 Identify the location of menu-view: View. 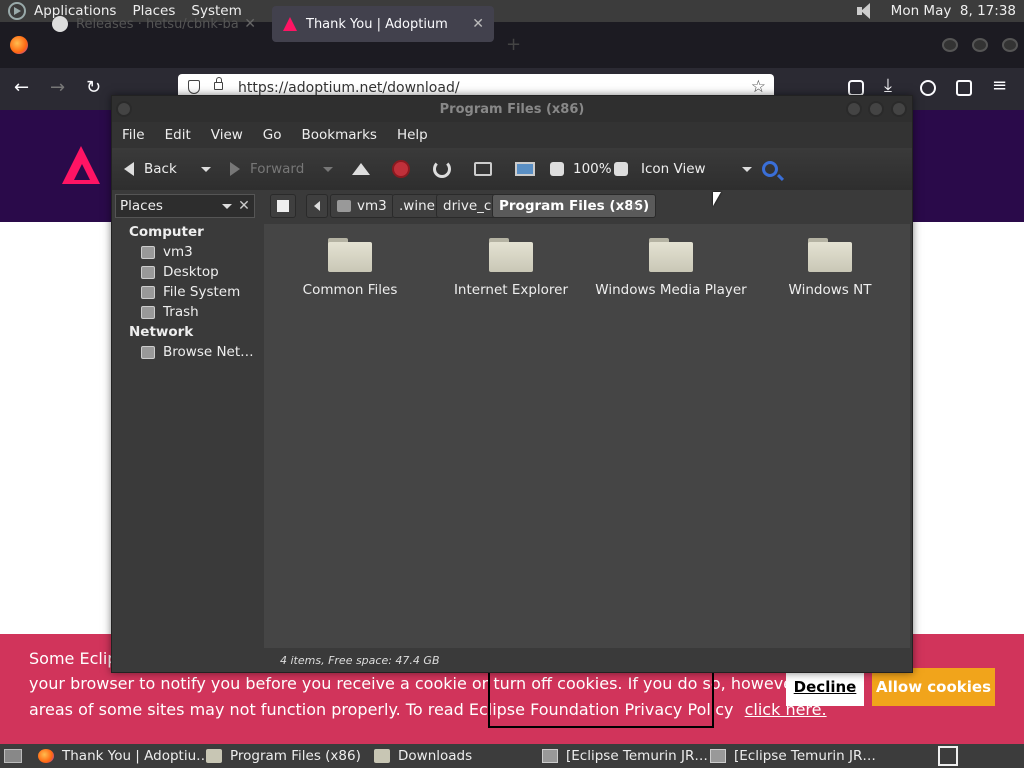
(227, 135).